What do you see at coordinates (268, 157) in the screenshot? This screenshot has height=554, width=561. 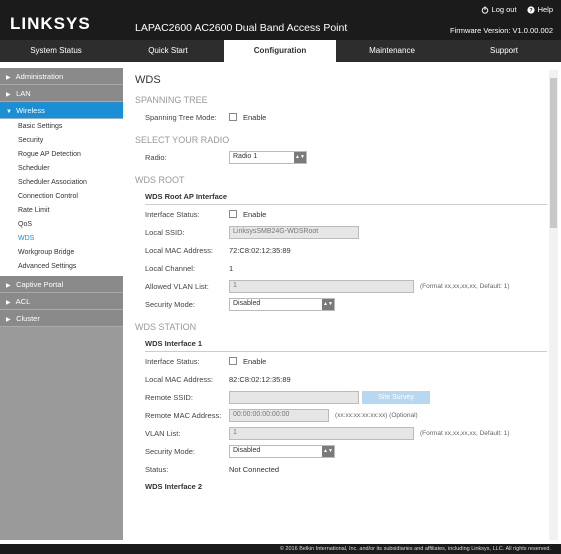 I see `radio-select: Radio 1 ▲▼` at bounding box center [268, 157].